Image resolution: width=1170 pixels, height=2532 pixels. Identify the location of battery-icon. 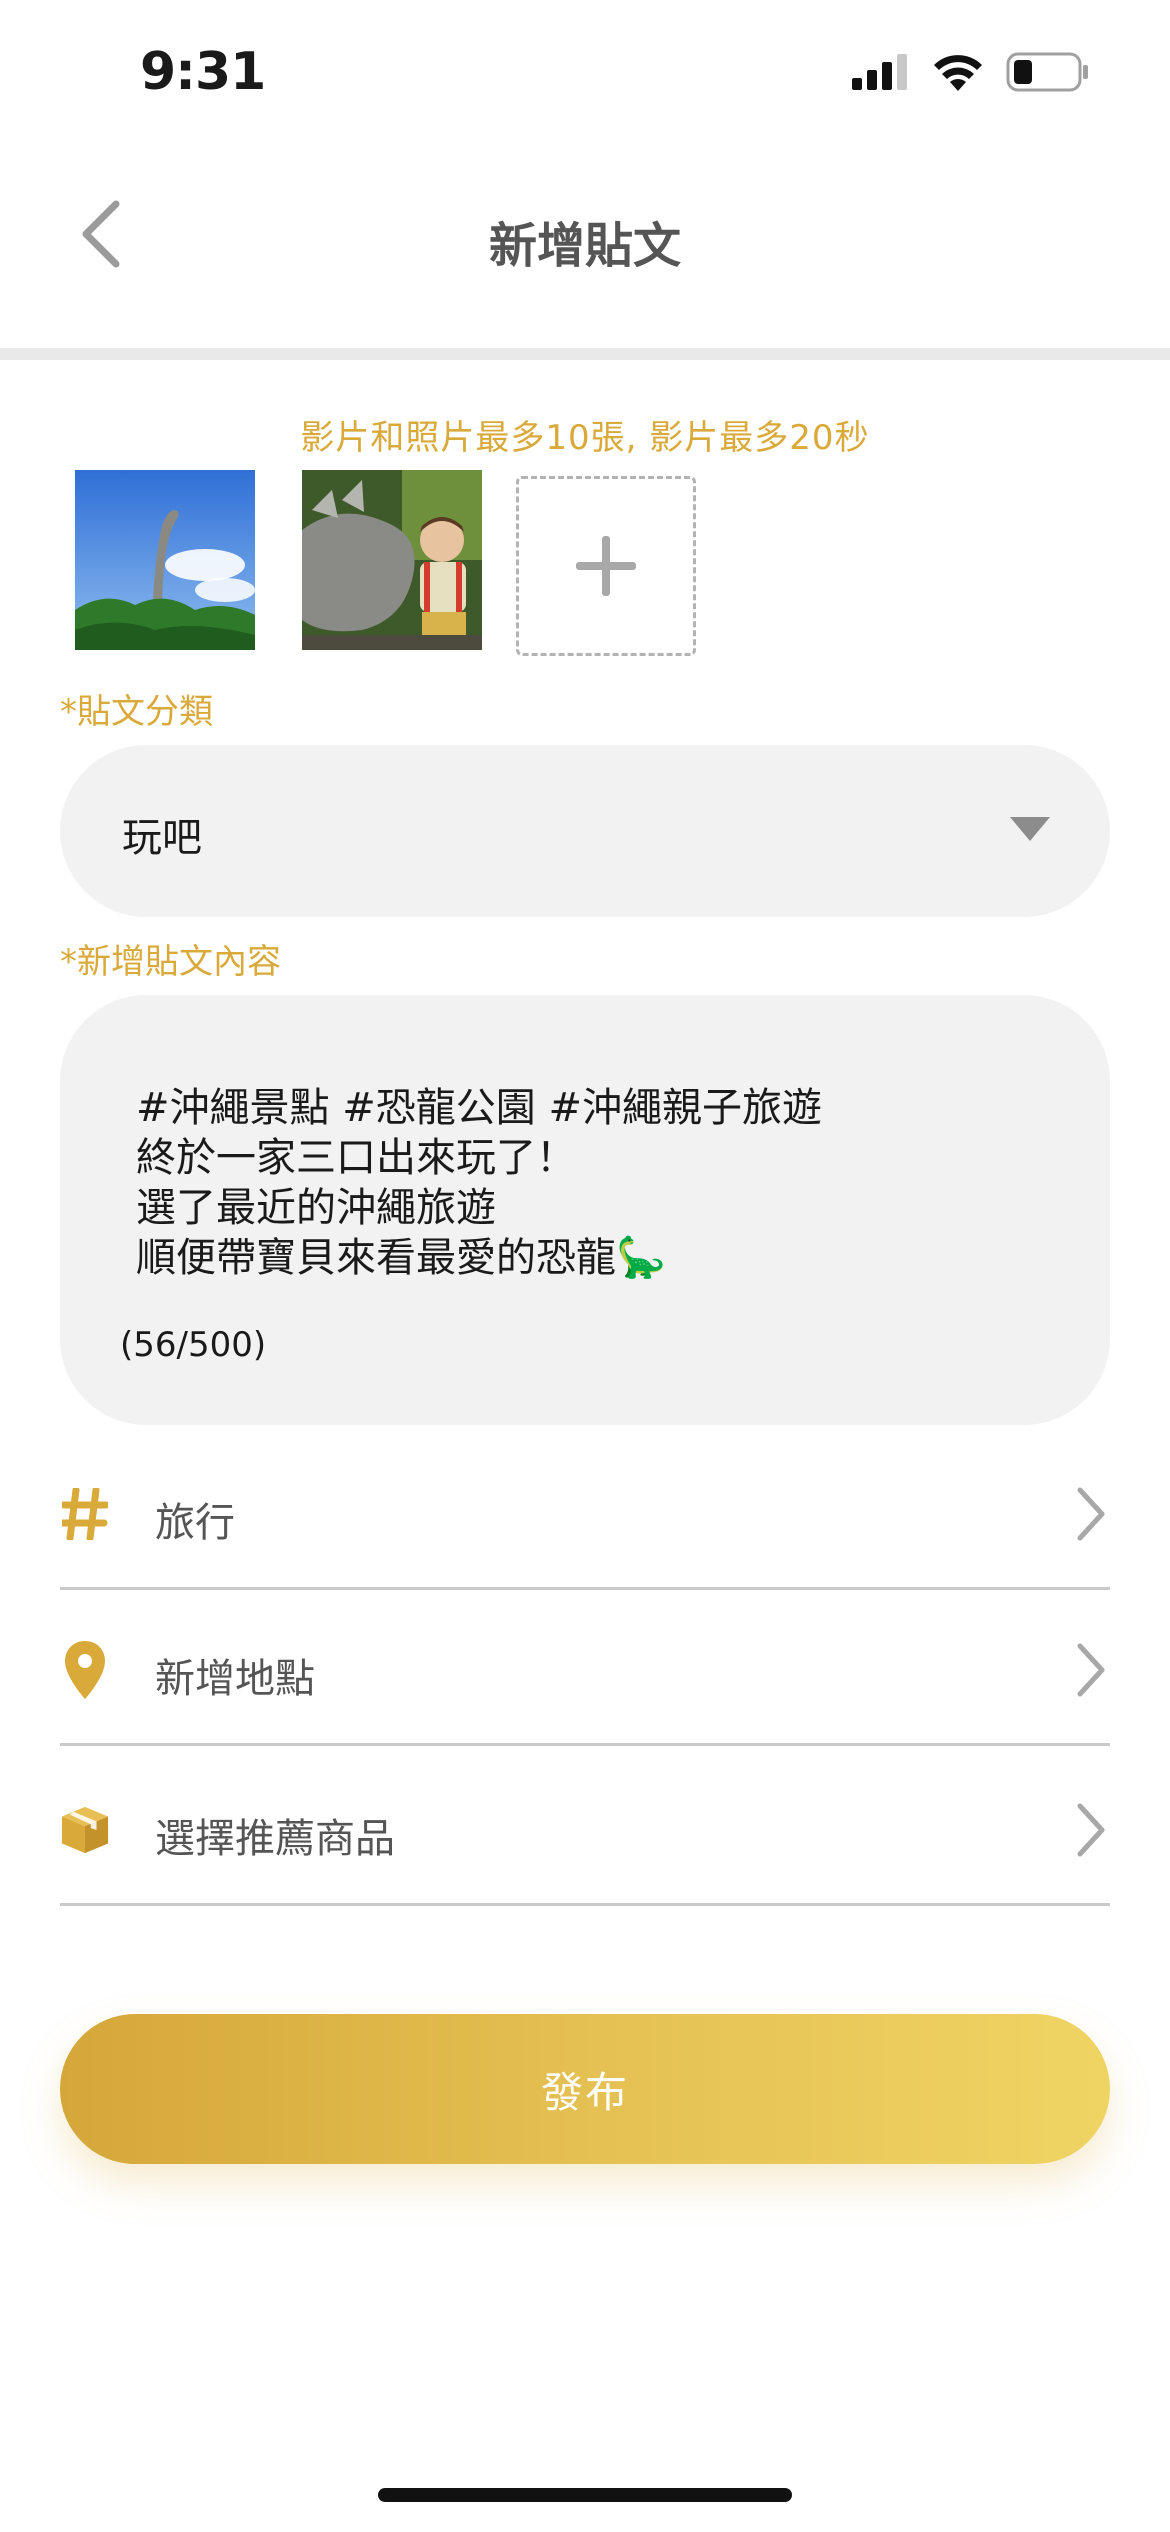
(1047, 72).